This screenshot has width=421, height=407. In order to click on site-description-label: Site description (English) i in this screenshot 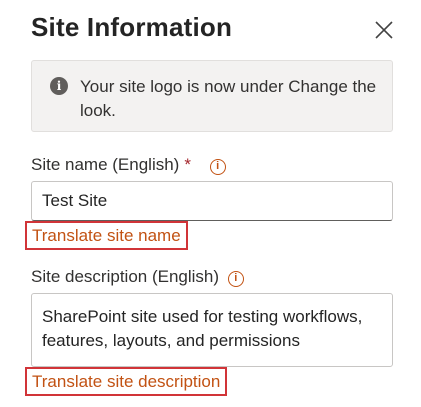, I will do `click(137, 277)`.